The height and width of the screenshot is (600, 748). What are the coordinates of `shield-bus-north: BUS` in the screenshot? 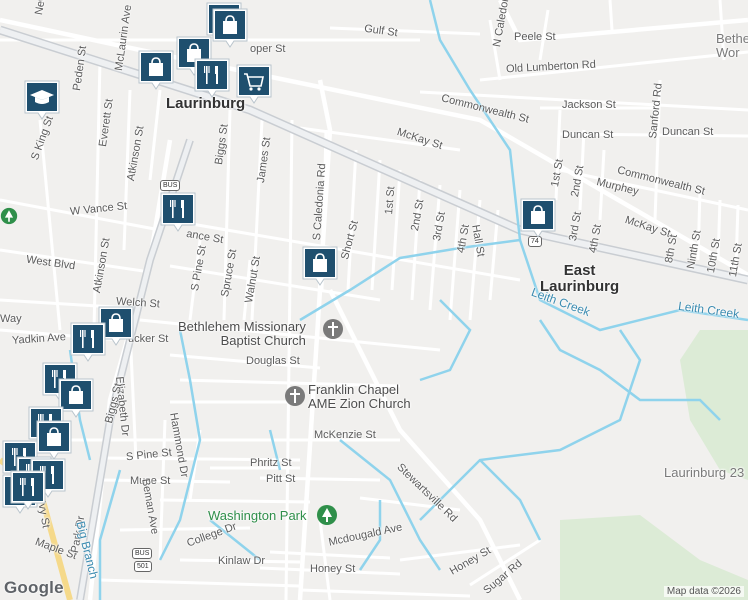 It's located at (170, 185).